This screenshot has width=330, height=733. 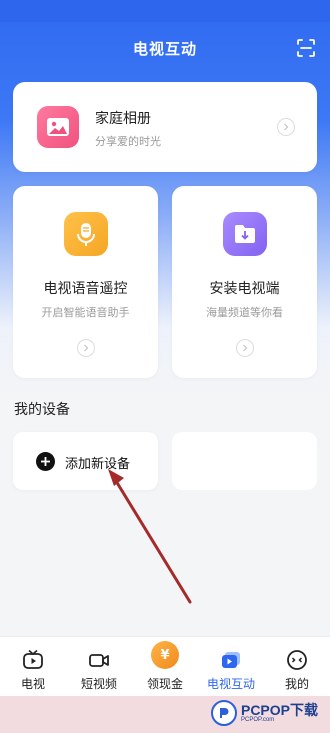 I want to click on watermark-strip: PCPOP下载 PCPOP.com, so click(x=165, y=714).